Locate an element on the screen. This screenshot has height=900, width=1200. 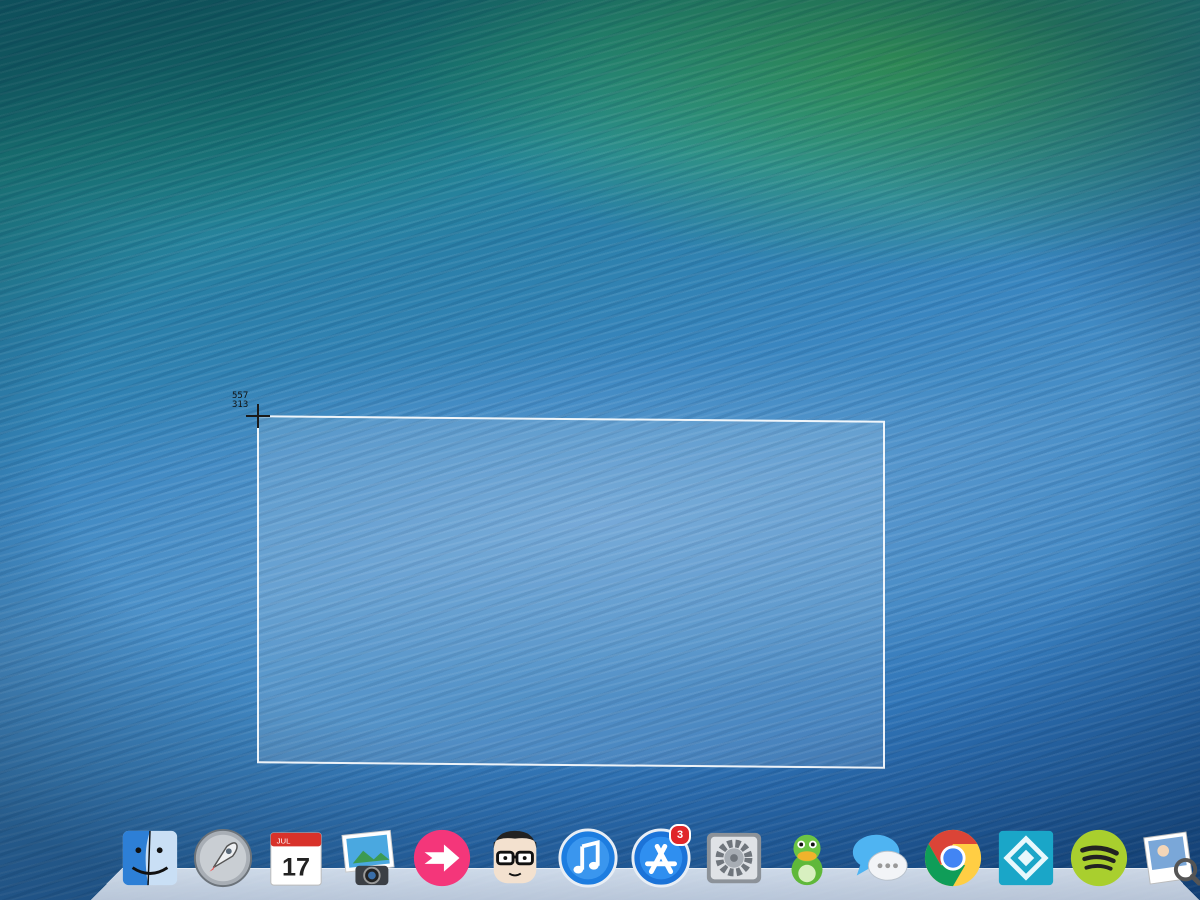
app-diamond-icon is located at coordinates (1026, 858).